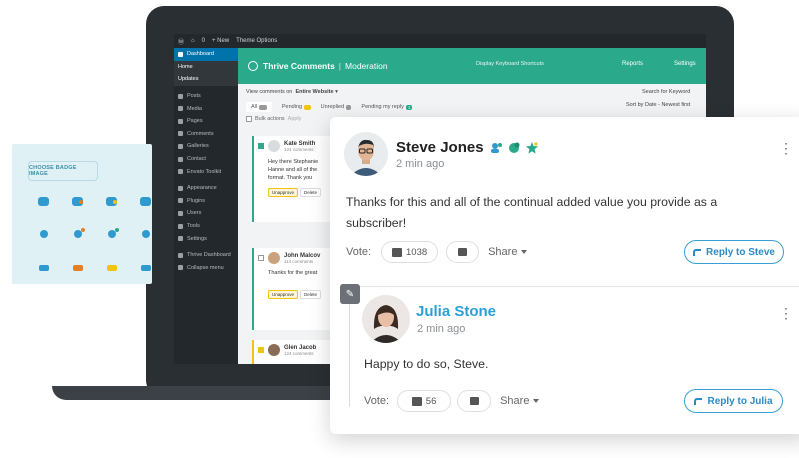 This screenshot has width=799, height=458. What do you see at coordinates (206, 134) in the screenshot?
I see `sidebar-item-comments: Comments` at bounding box center [206, 134].